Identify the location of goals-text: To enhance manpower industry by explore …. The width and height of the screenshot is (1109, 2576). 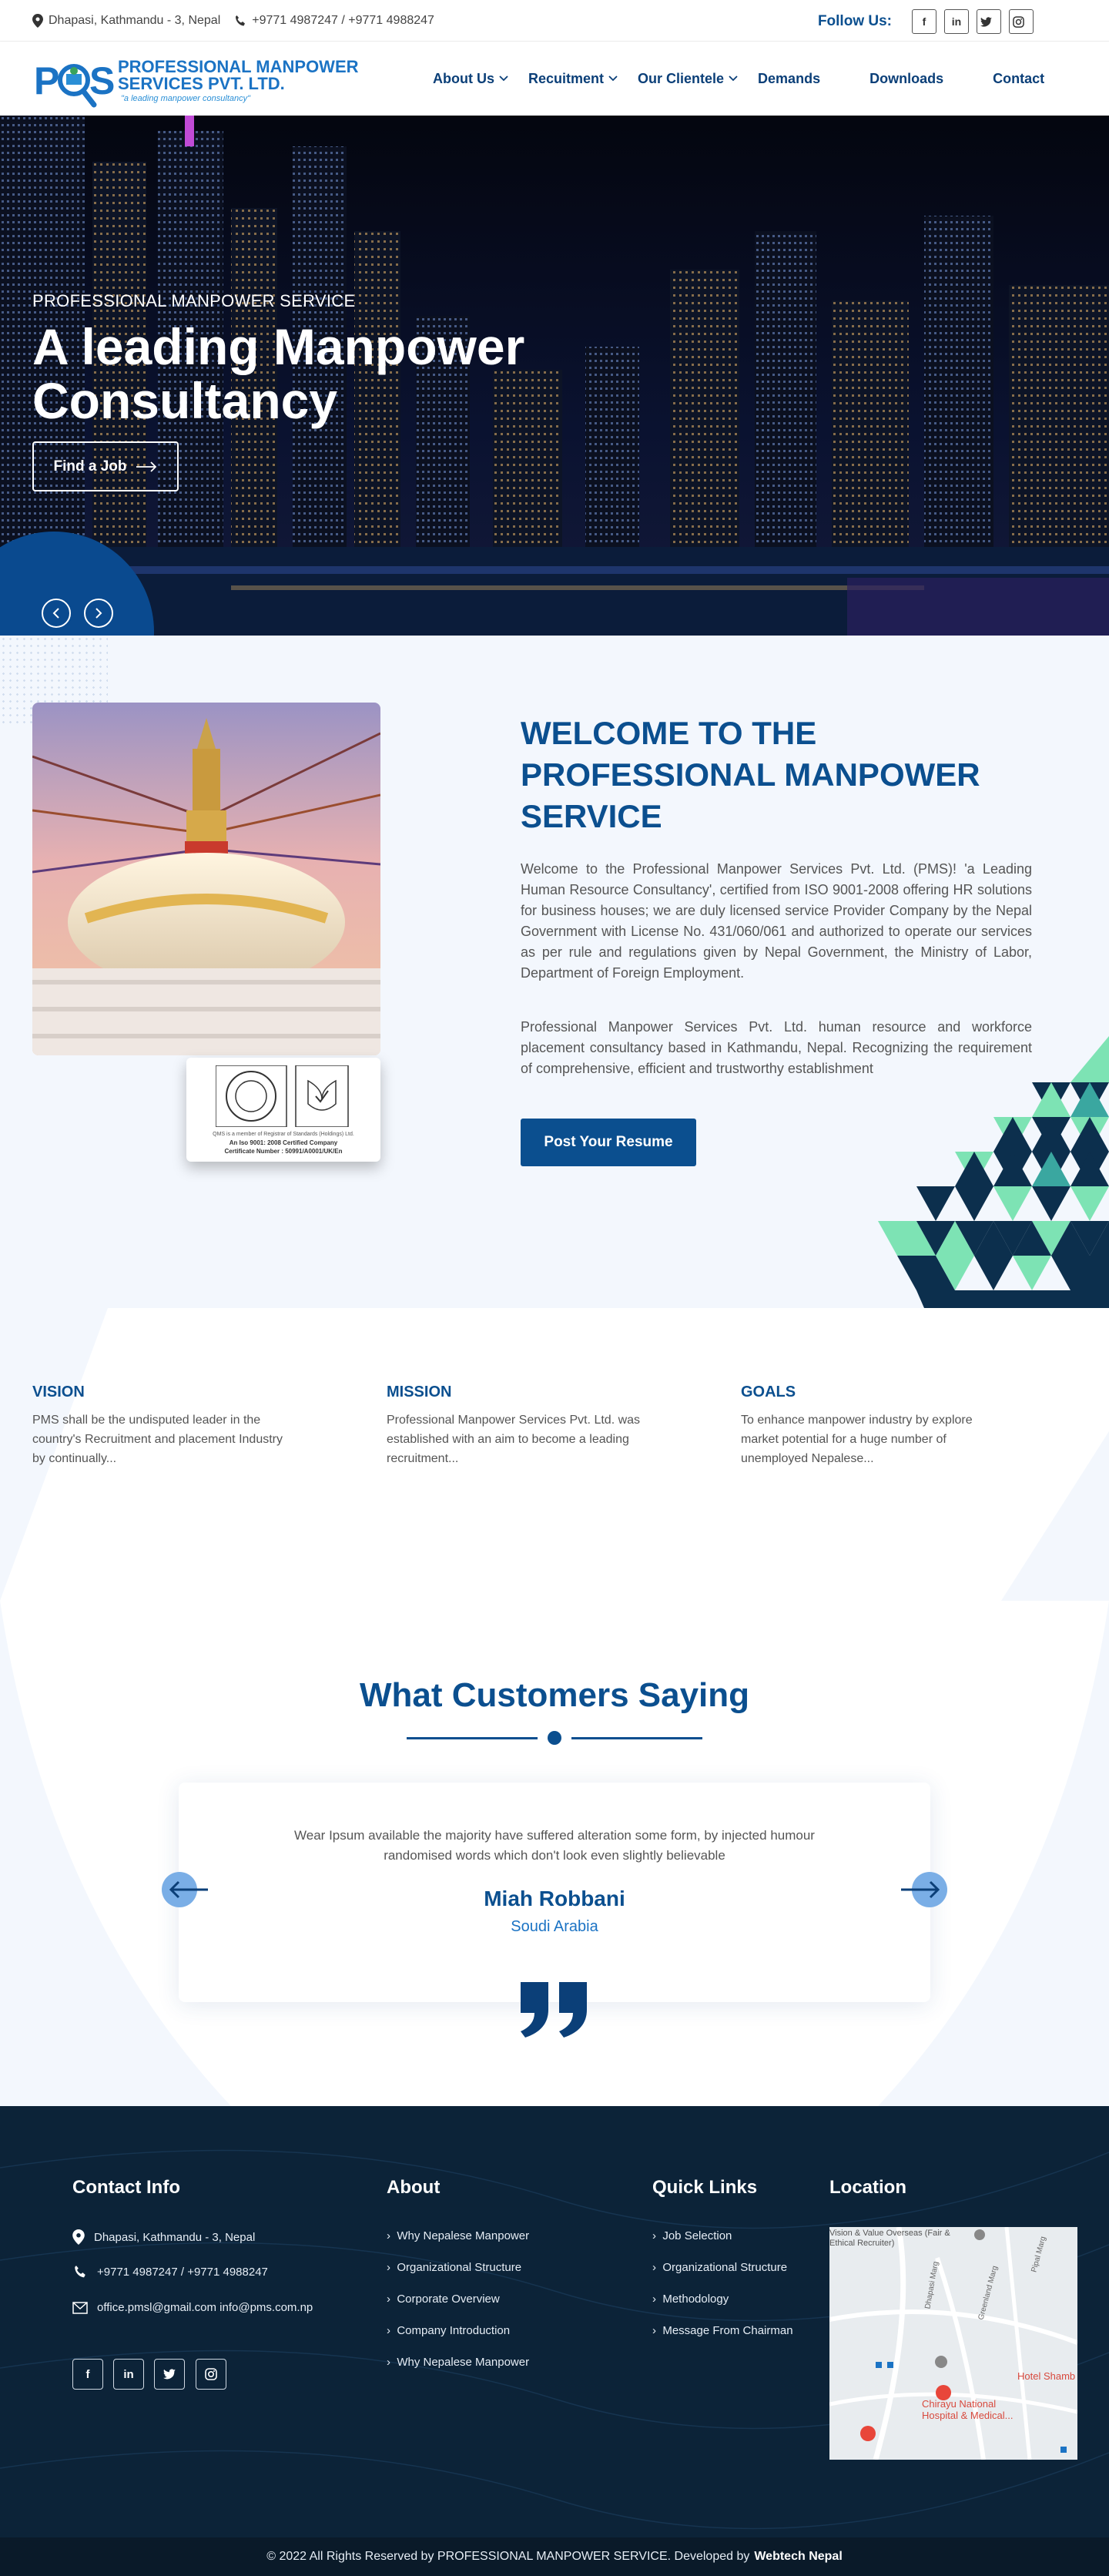
(857, 1439).